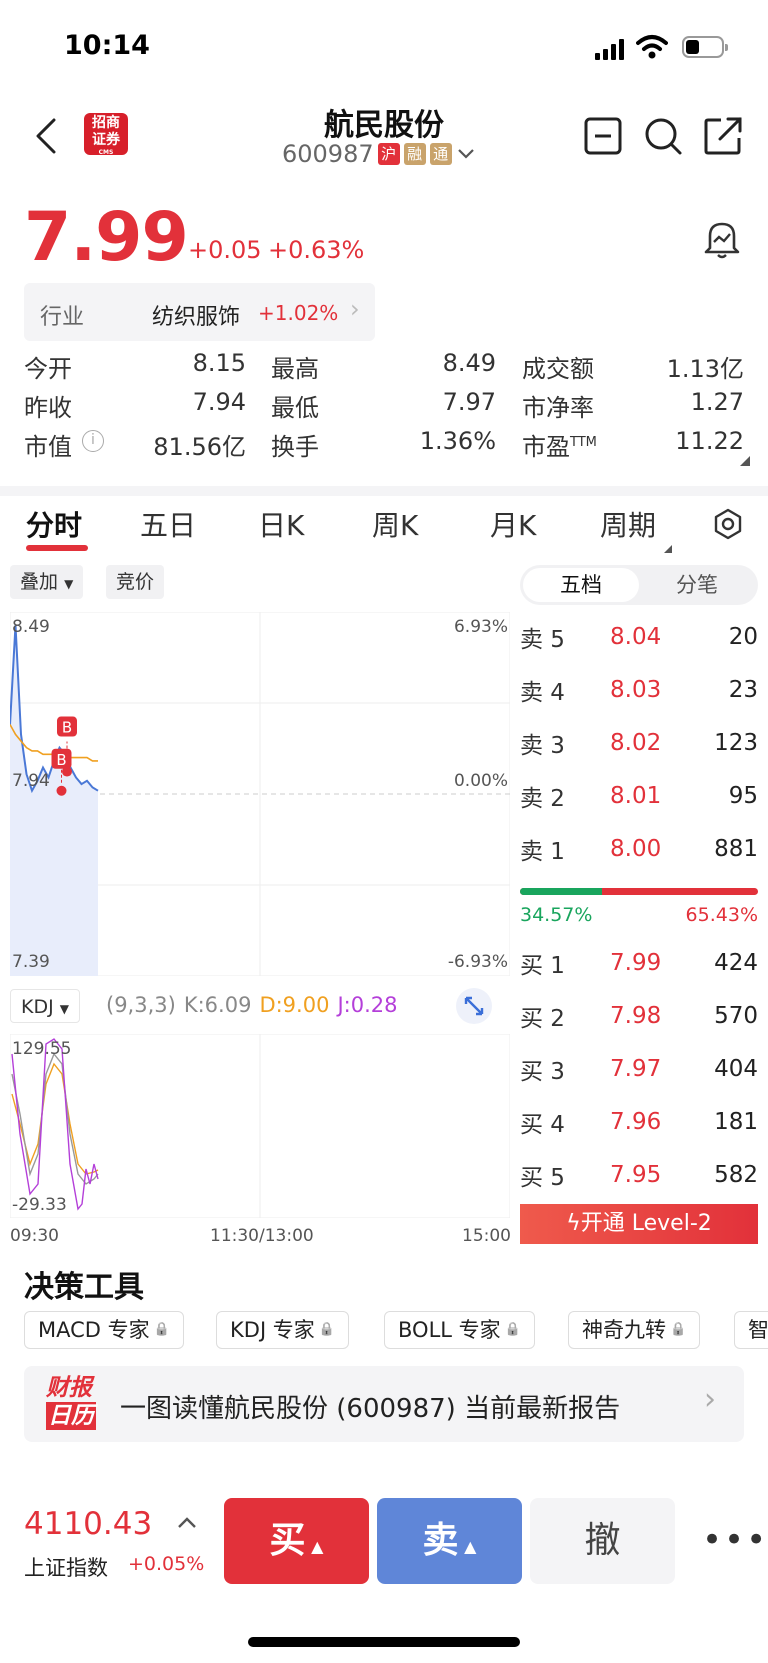  I want to click on orderbook-row: 卖 2 8.01 95, so click(639, 795).